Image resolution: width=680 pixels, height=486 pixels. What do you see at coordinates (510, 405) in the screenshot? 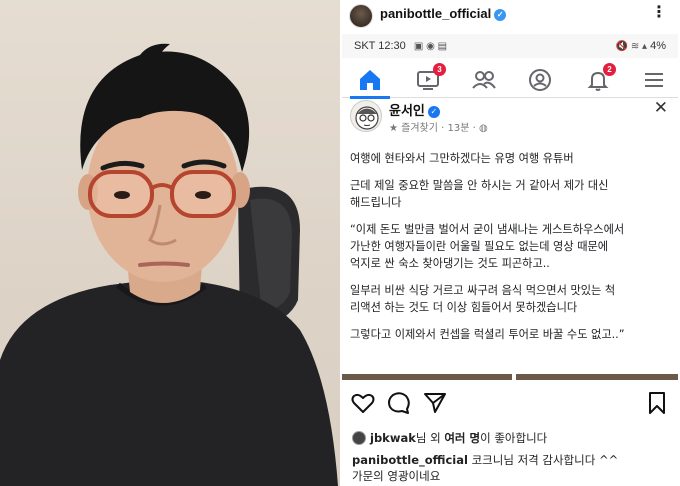
I see `instagram-action-bar` at bounding box center [510, 405].